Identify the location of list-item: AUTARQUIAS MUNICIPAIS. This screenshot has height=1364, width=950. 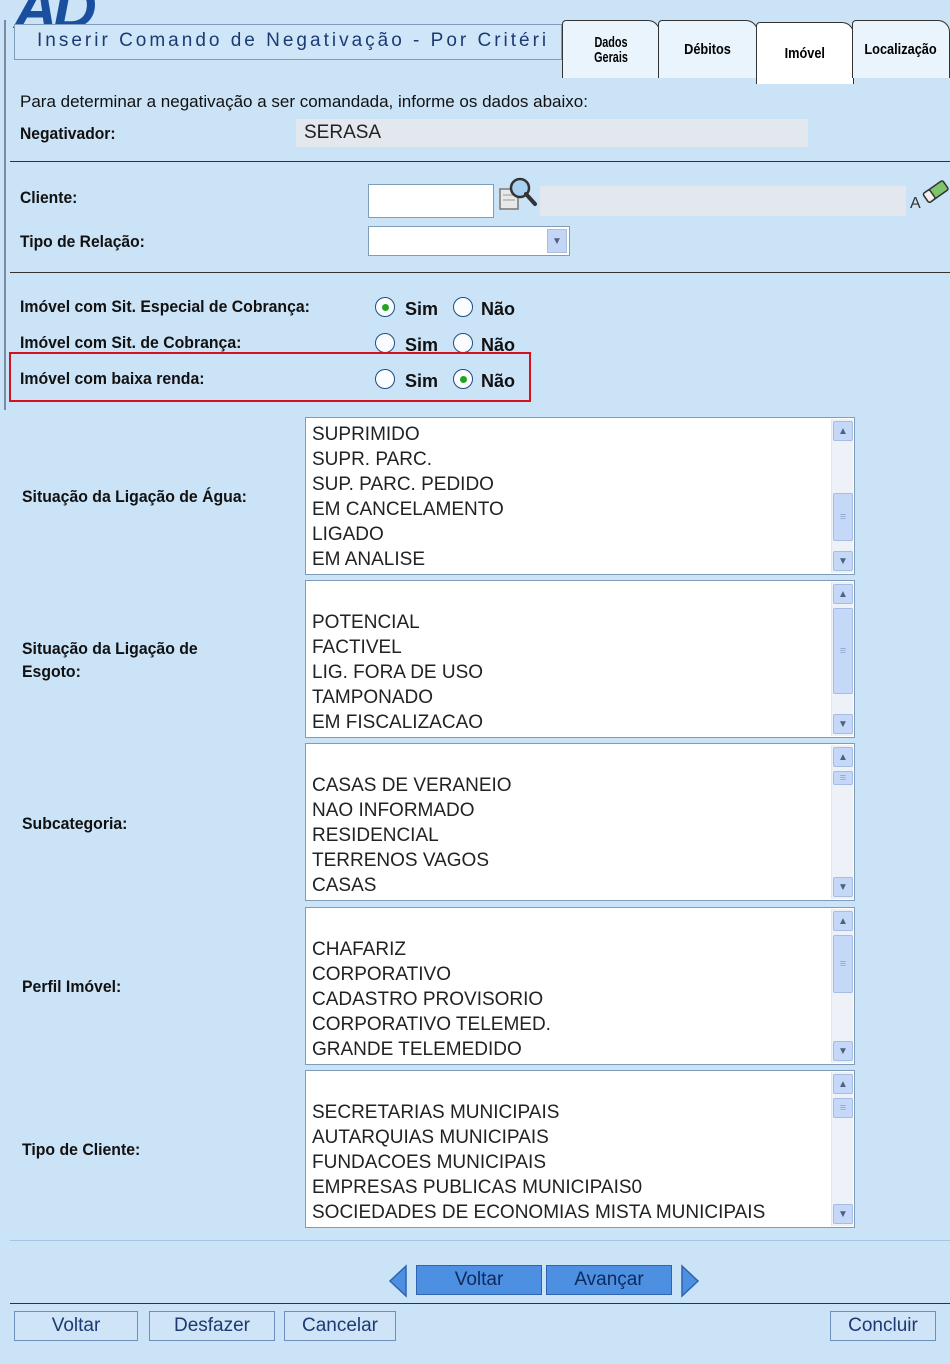
(538, 1137).